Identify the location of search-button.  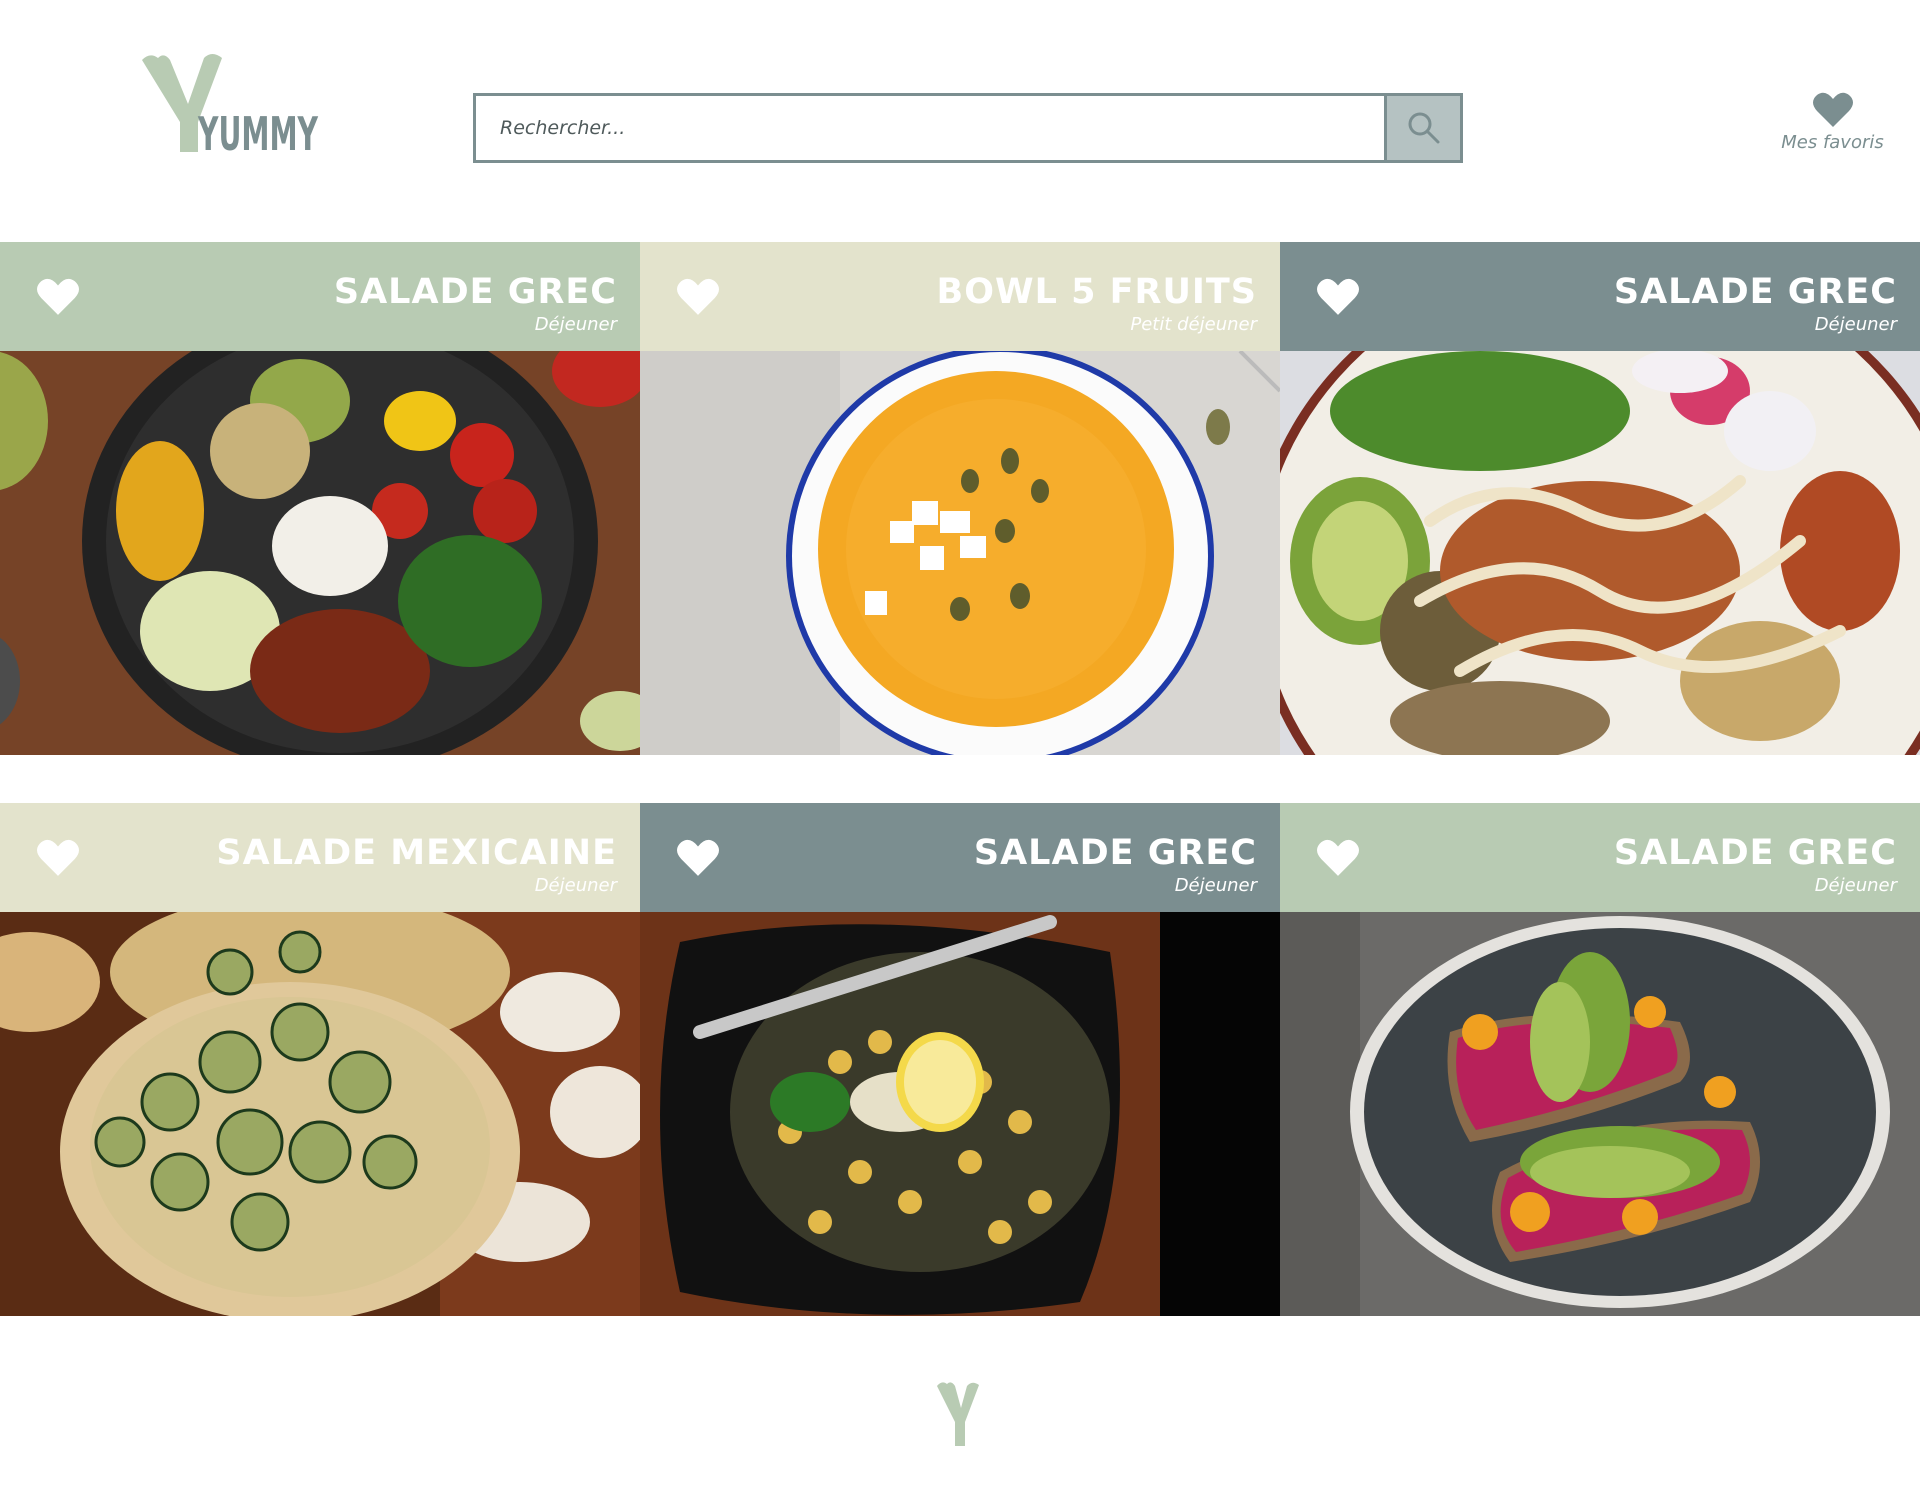
(1422, 128).